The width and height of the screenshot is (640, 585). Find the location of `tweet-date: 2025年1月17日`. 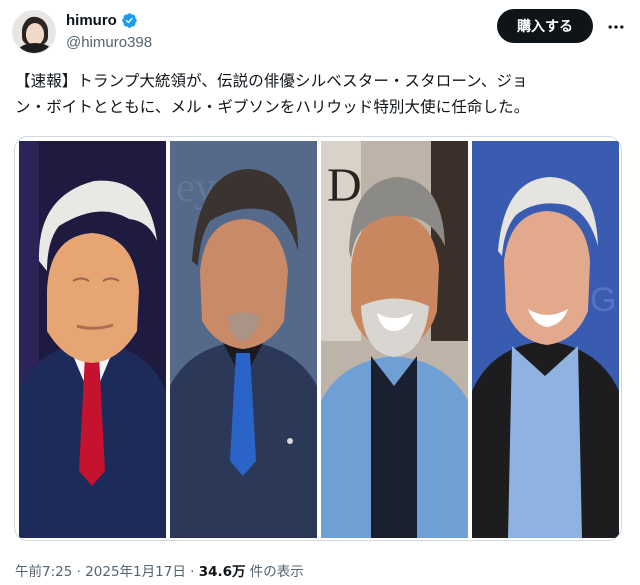

tweet-date: 2025年1月17日 is located at coordinates (135, 570).